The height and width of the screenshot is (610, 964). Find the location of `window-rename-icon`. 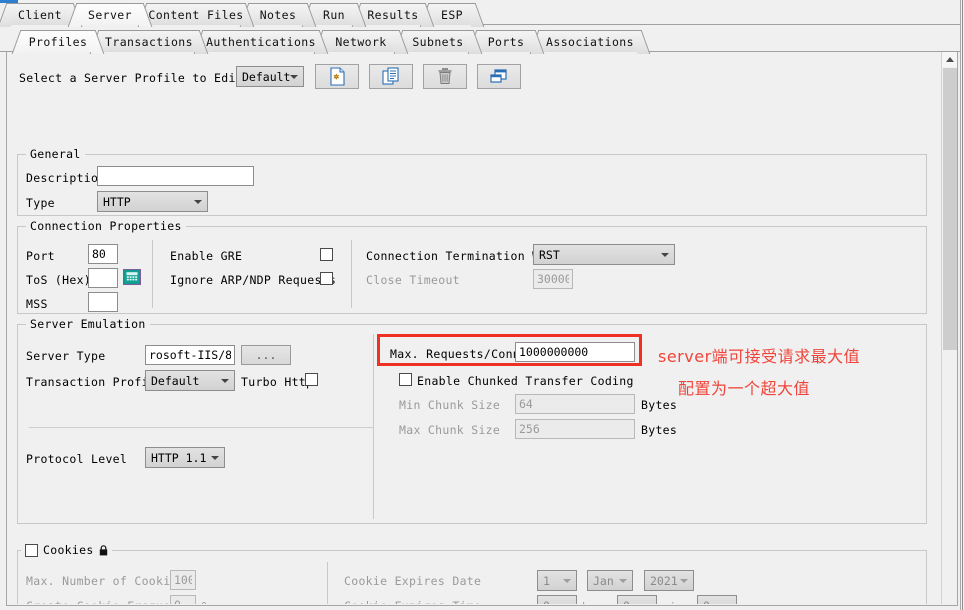

window-rename-icon is located at coordinates (498, 76).